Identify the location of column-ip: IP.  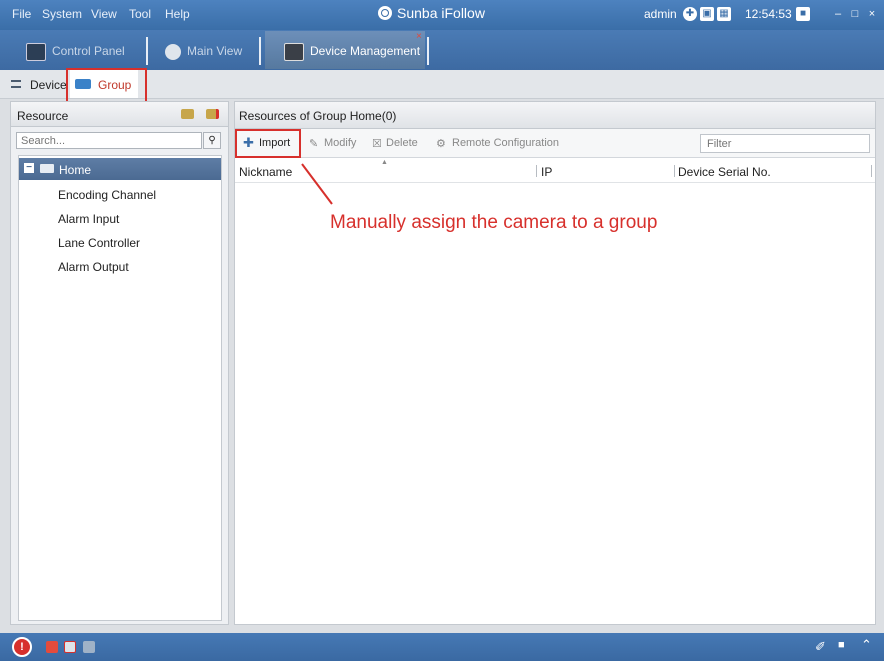
(546, 172).